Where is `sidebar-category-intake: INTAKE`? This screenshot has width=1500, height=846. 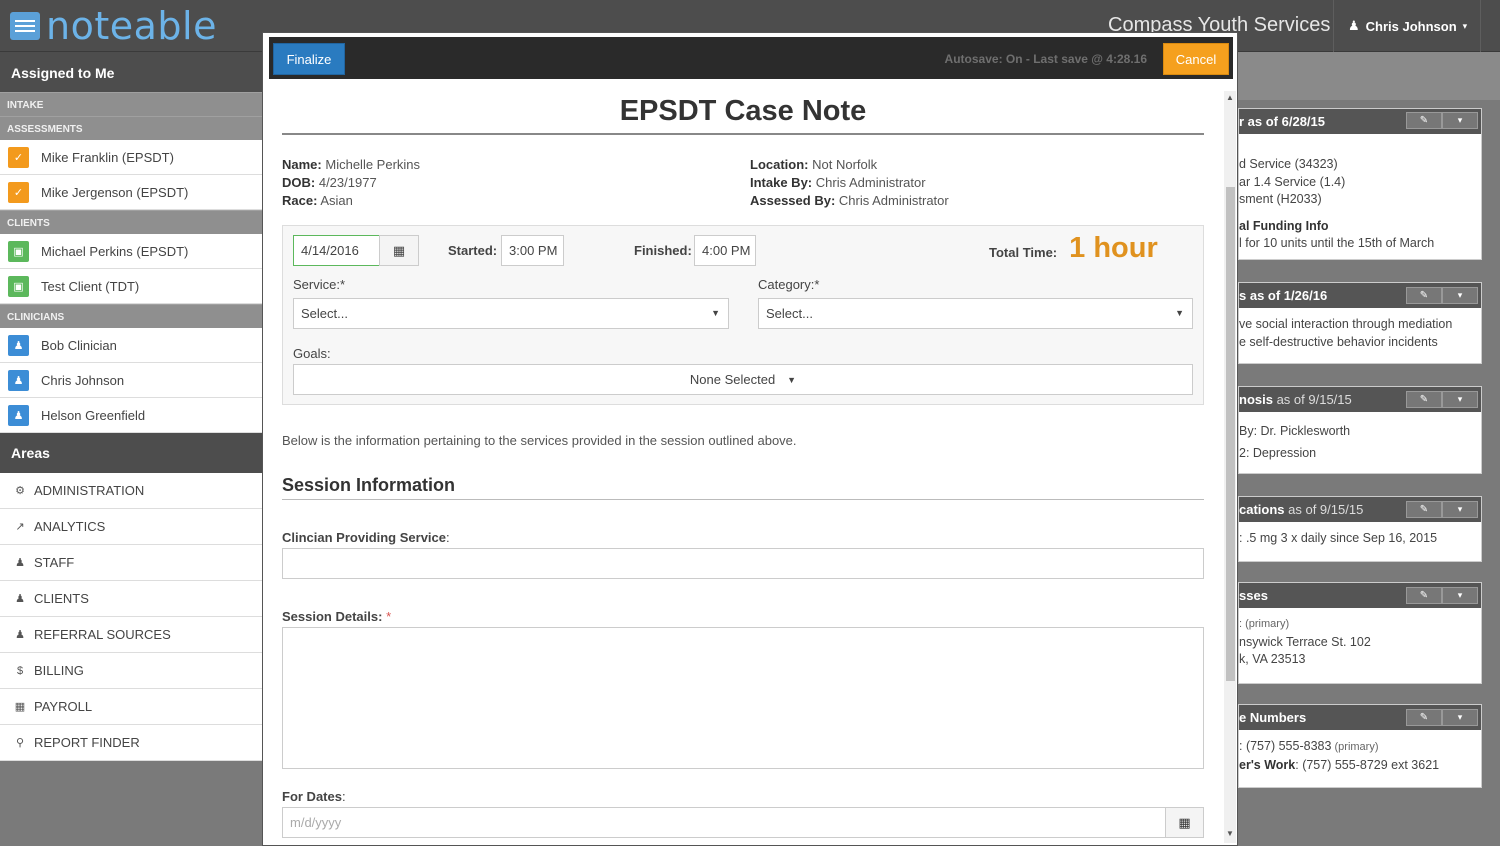 sidebar-category-intake: INTAKE is located at coordinates (131, 104).